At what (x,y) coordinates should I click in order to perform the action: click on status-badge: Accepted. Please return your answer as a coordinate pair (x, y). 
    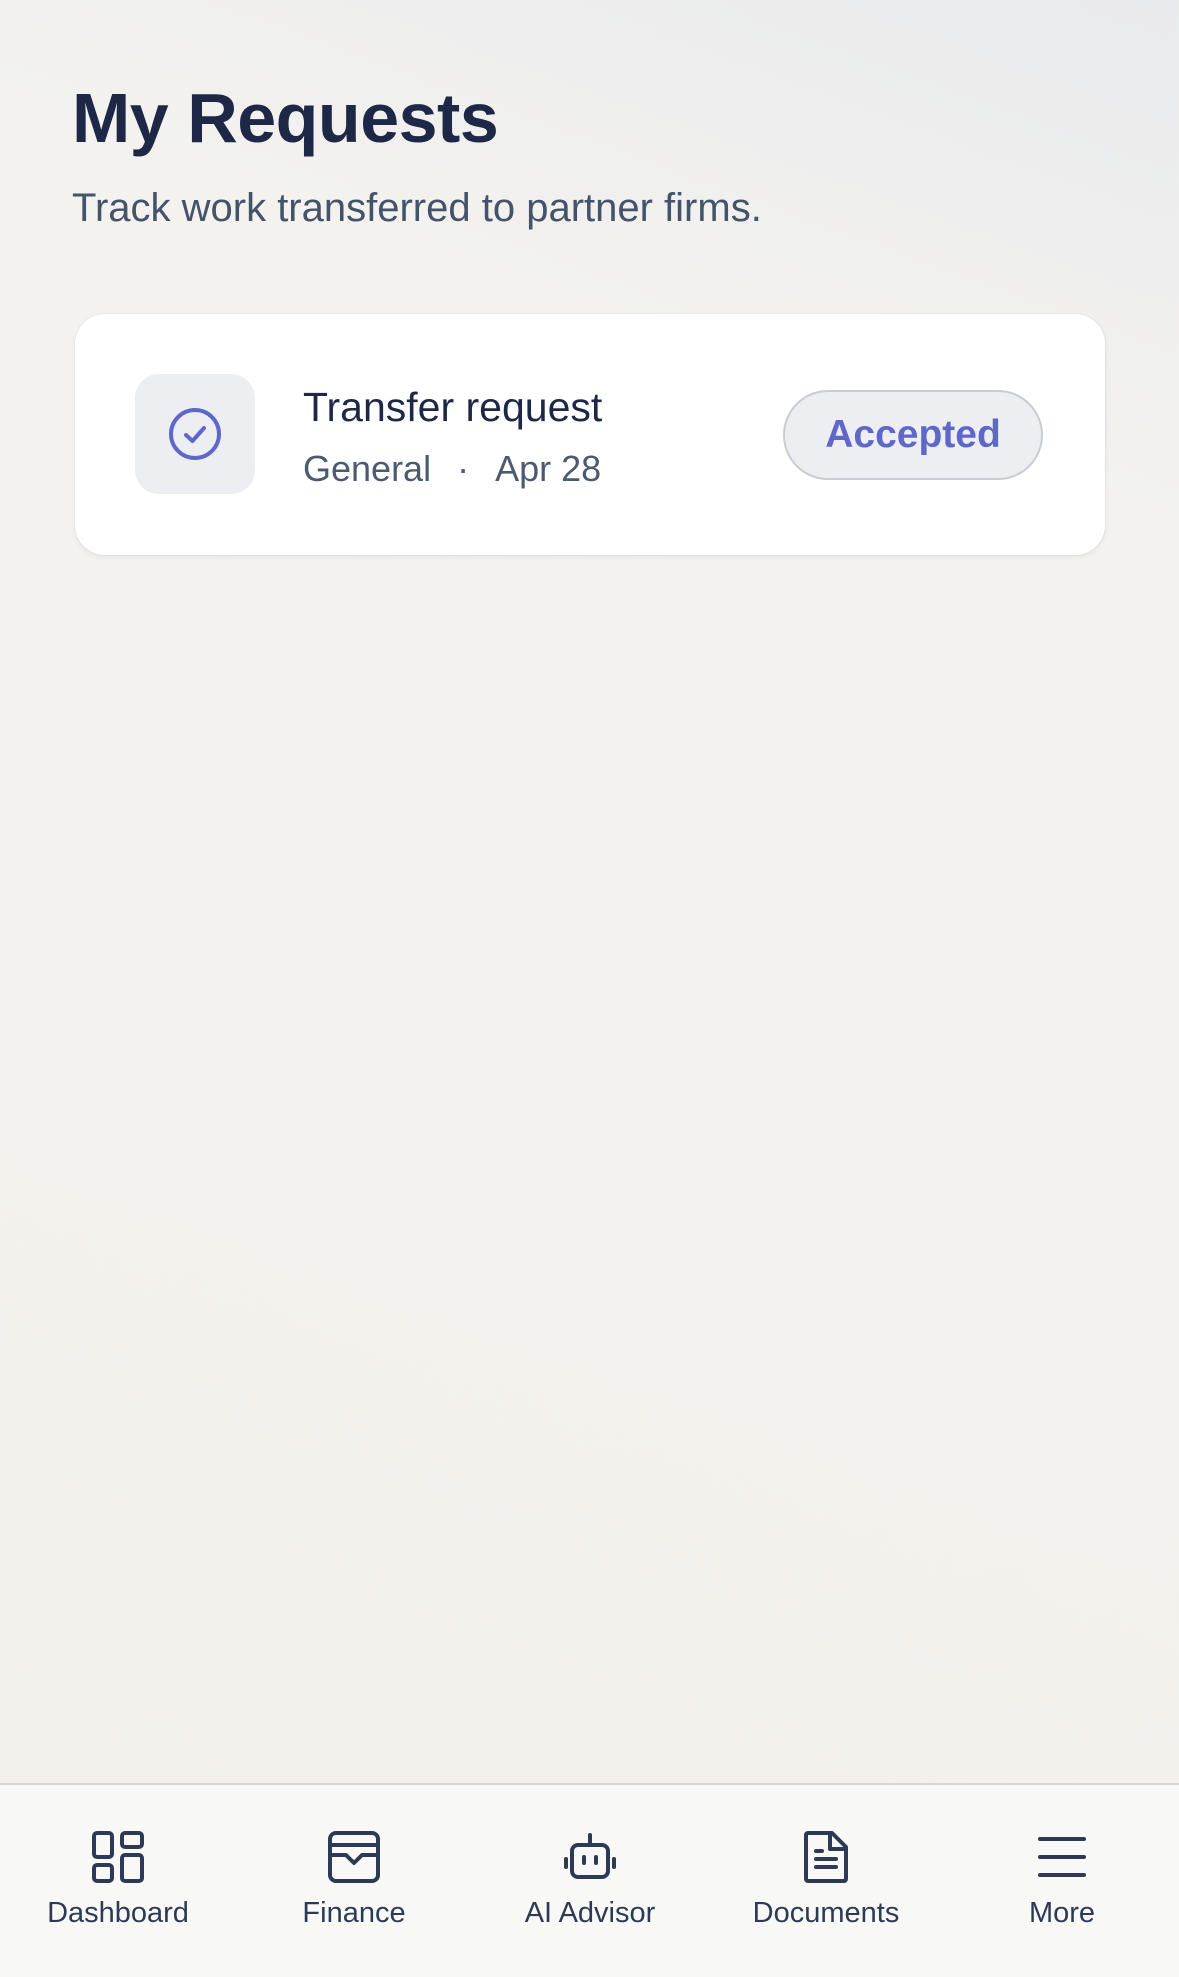
    Looking at the image, I should click on (913, 435).